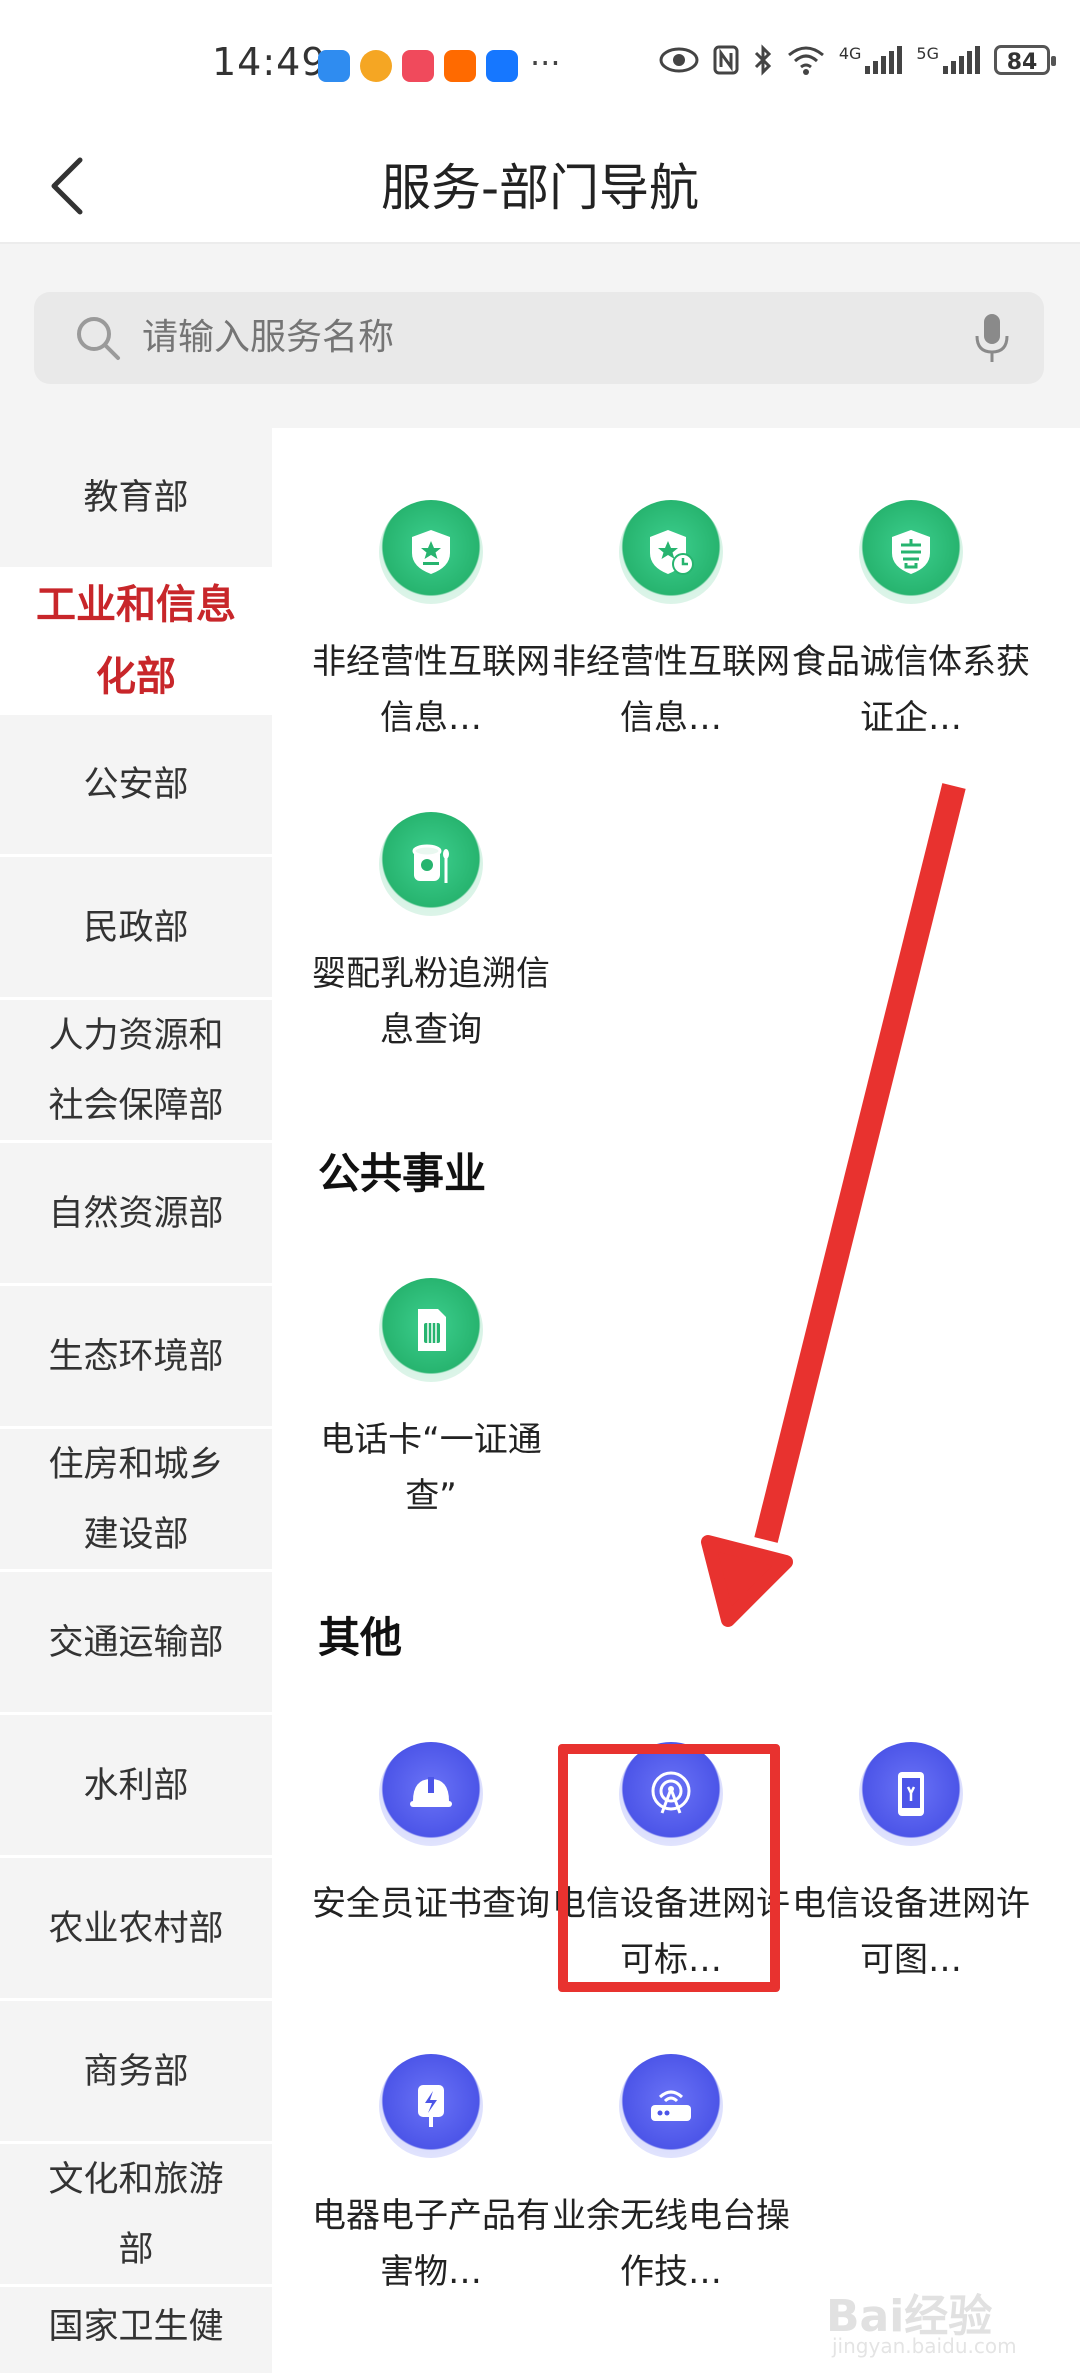 This screenshot has width=1080, height=2376. I want to click on search-bar, so click(539, 338).